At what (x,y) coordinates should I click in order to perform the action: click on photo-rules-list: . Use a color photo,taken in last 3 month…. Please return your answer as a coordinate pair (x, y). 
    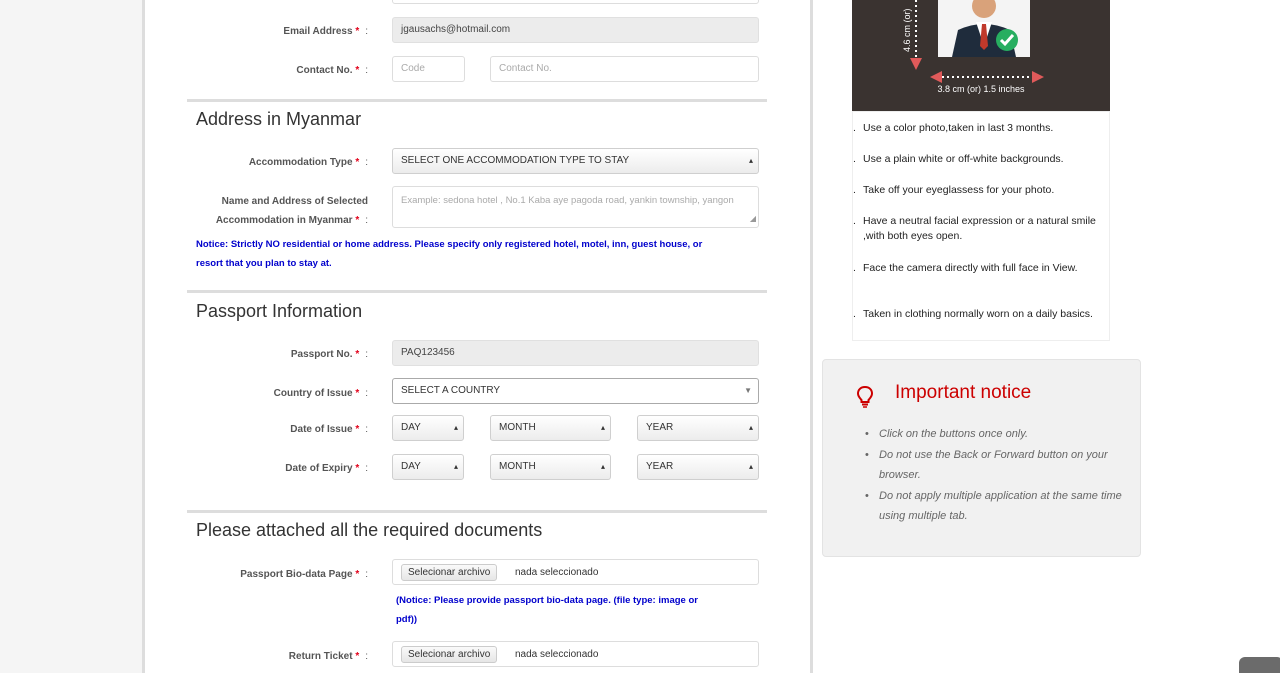
    Looking at the image, I should click on (981, 226).